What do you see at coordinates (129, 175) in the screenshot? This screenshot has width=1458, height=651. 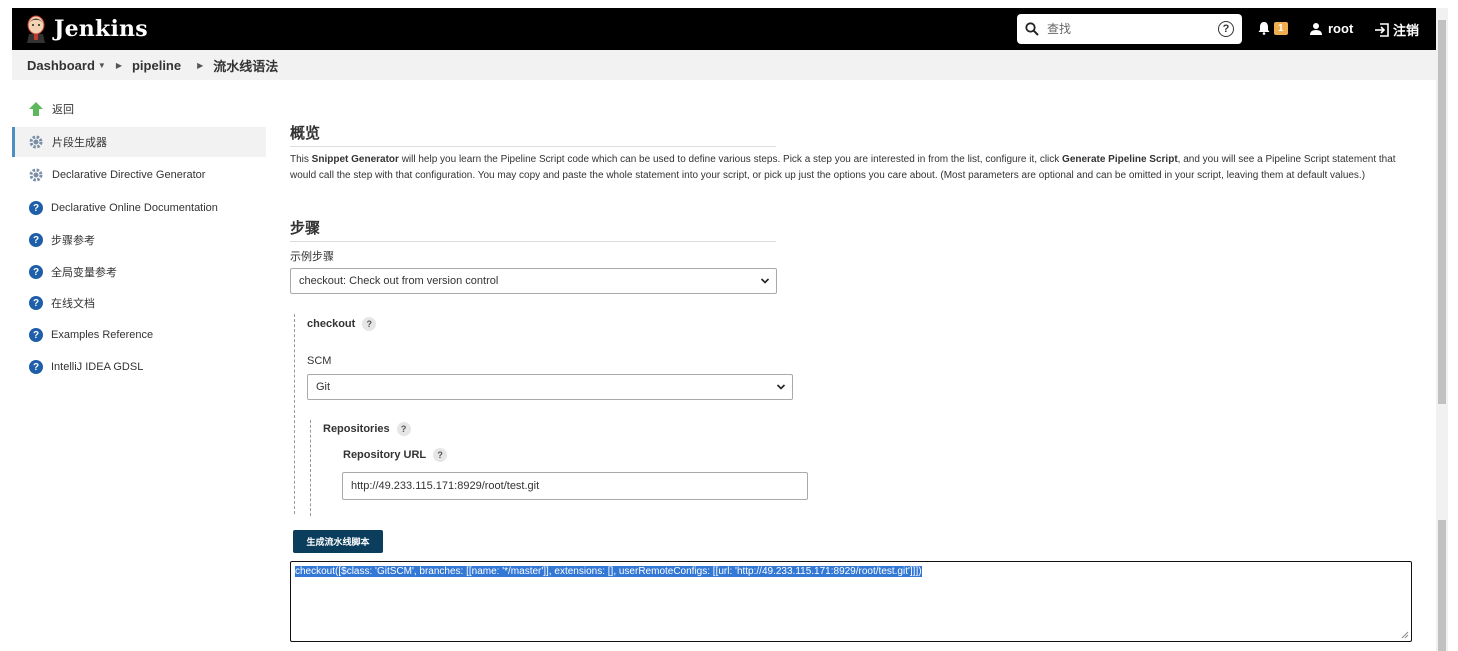 I see `sidebar-item-label: Declarative Directive Generator` at bounding box center [129, 175].